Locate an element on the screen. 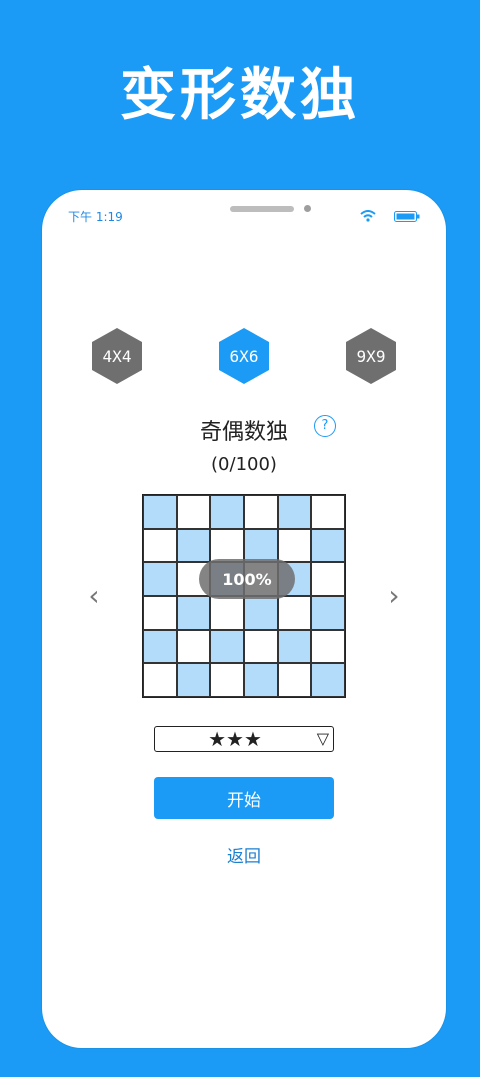  camera is located at coordinates (307, 208).